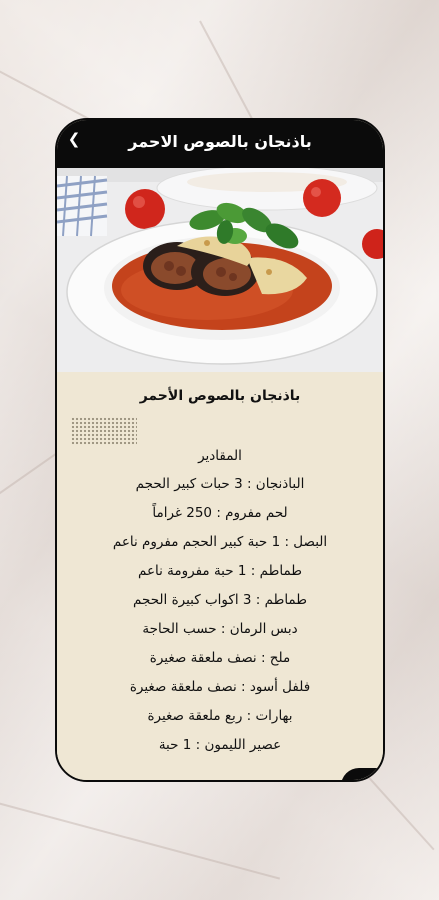  I want to click on ingredient-line: طماطم : 3 اكواب كبيرة الحجم, so click(220, 600).